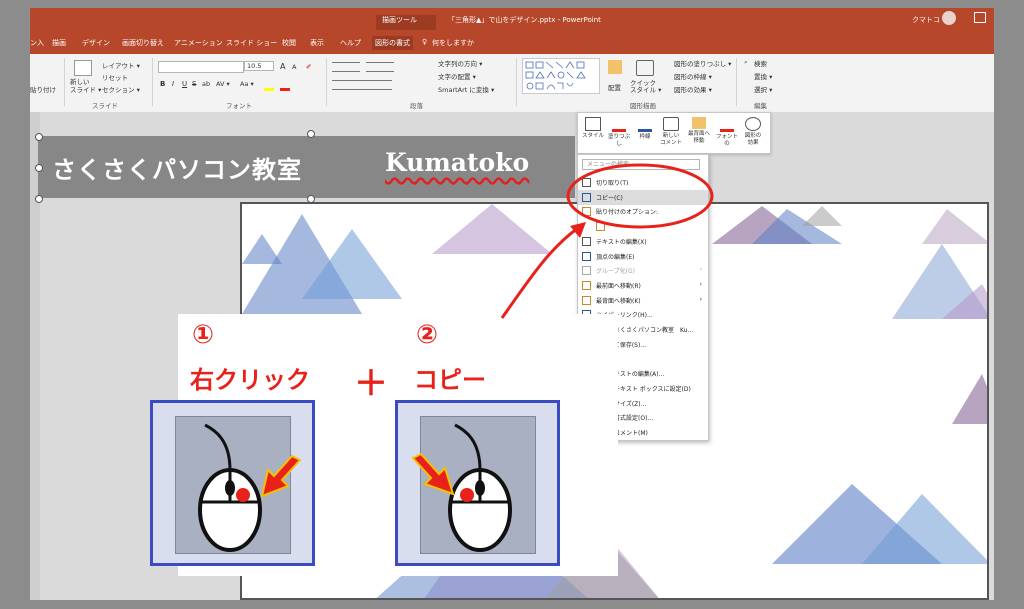 This screenshot has height=609, width=1024. I want to click on guide-arrowhead, so click(578, 230).